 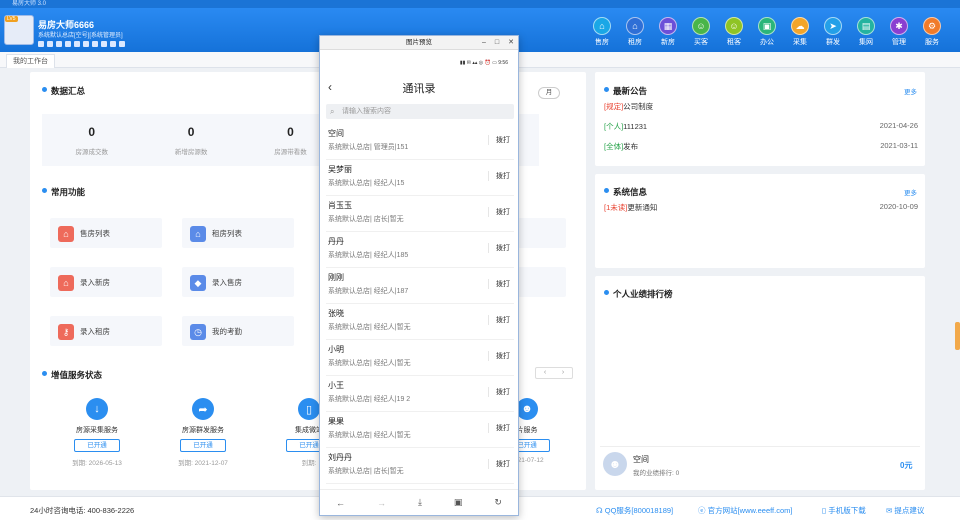 I want to click on footer-link-feedback: ✉ 提点建议, so click(x=905, y=510).